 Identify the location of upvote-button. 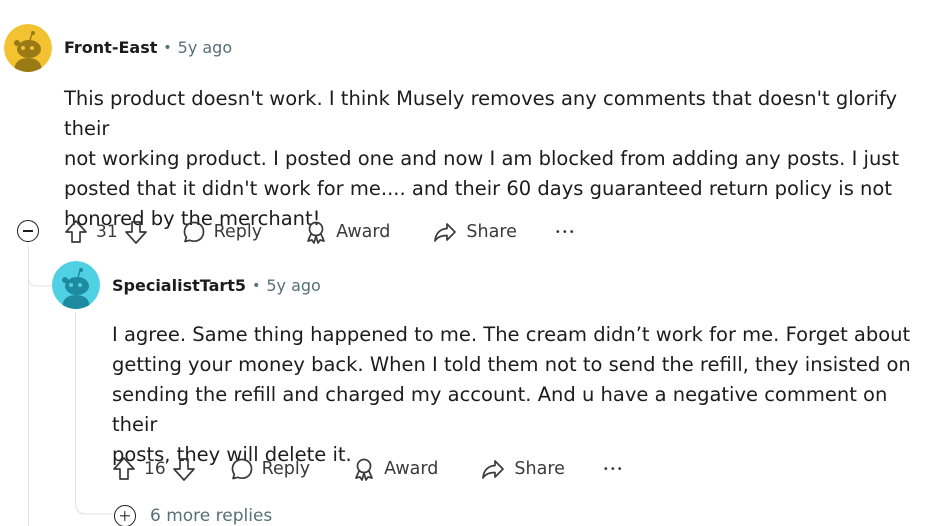
(76, 232).